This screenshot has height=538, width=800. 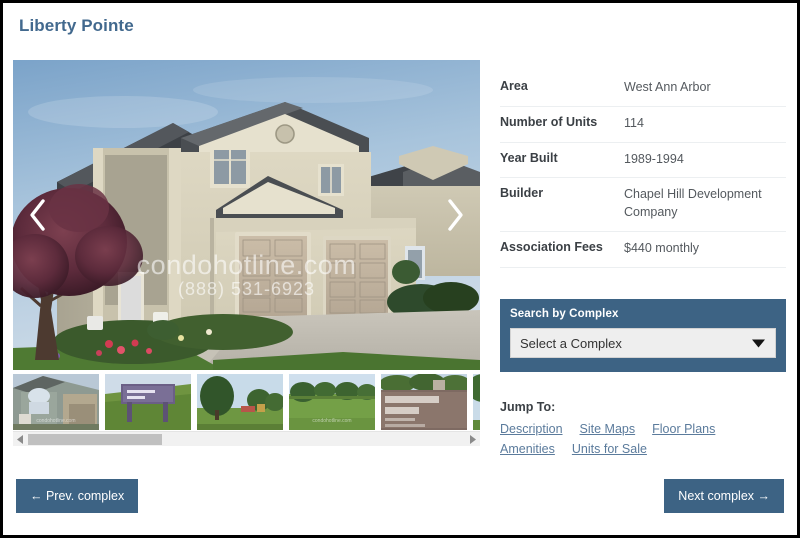 I want to click on search-by-complex-panel: Search by Complex Select a Complex, so click(x=643, y=335).